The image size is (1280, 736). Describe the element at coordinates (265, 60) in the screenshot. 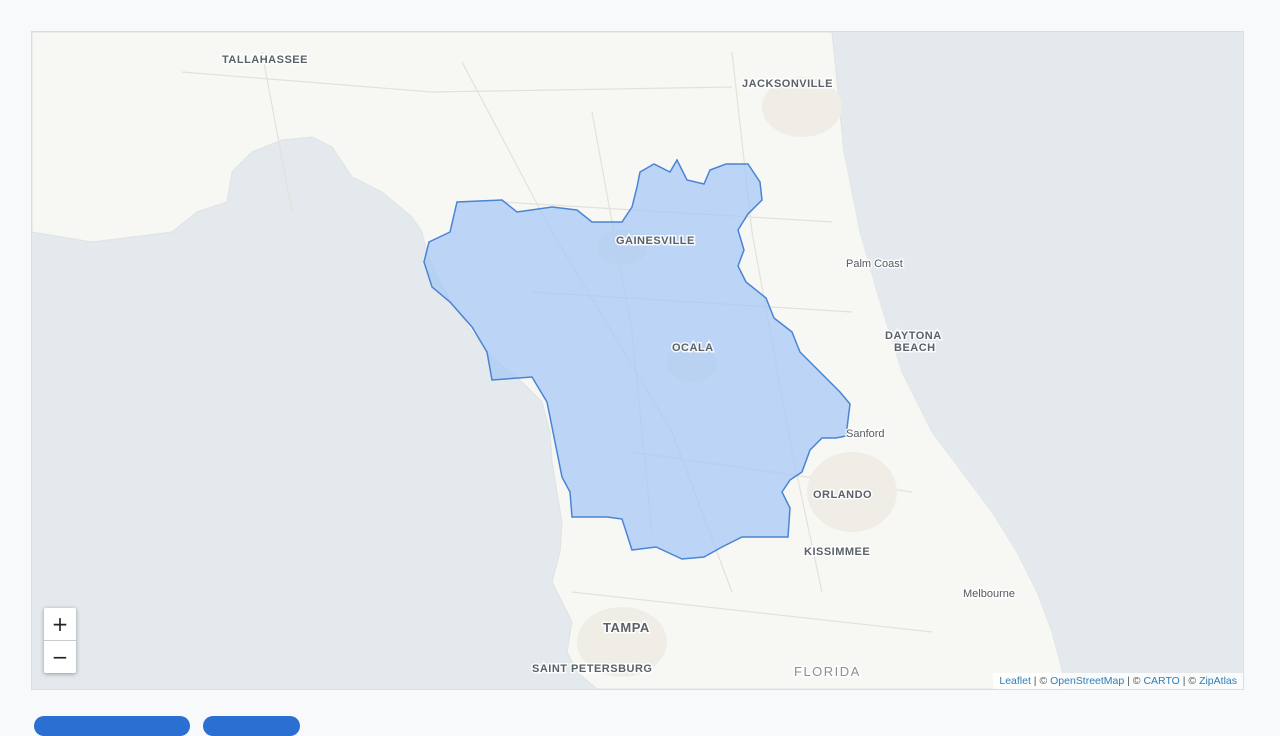

I see `label-tallahassee: TALLAHASSEE` at that location.